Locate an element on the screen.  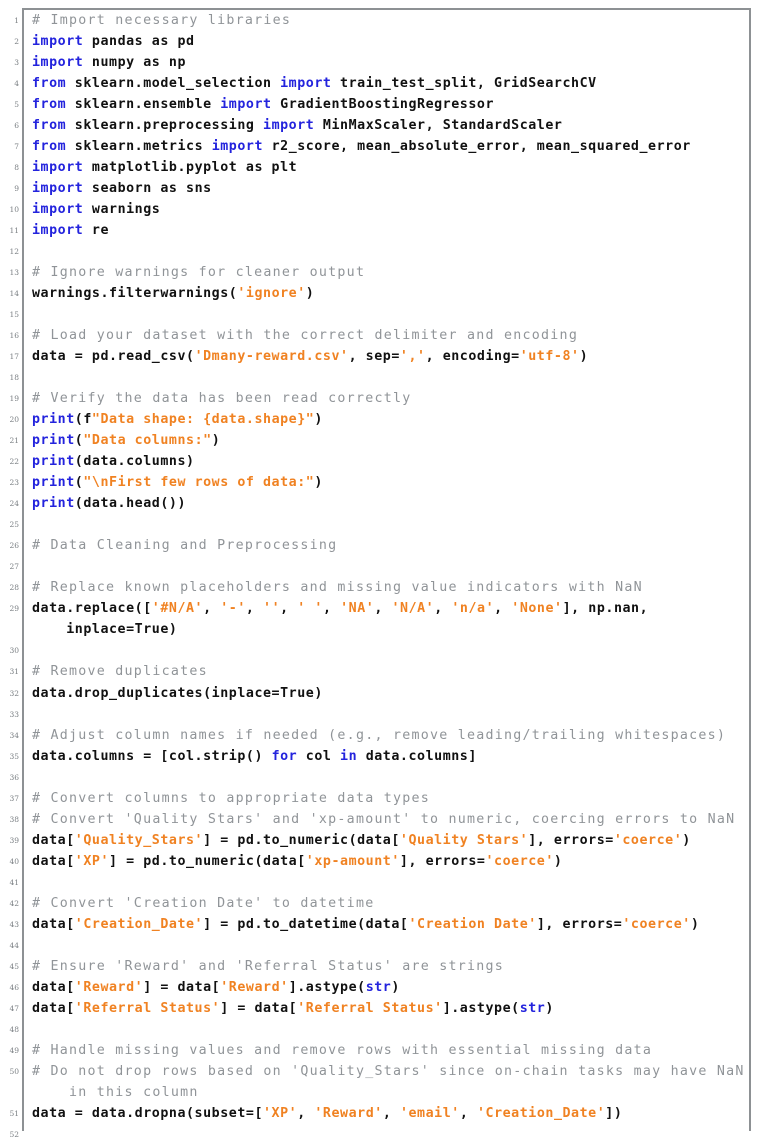
token-pl: train_test_split, GridSearchCV is located at coordinates (464, 84).